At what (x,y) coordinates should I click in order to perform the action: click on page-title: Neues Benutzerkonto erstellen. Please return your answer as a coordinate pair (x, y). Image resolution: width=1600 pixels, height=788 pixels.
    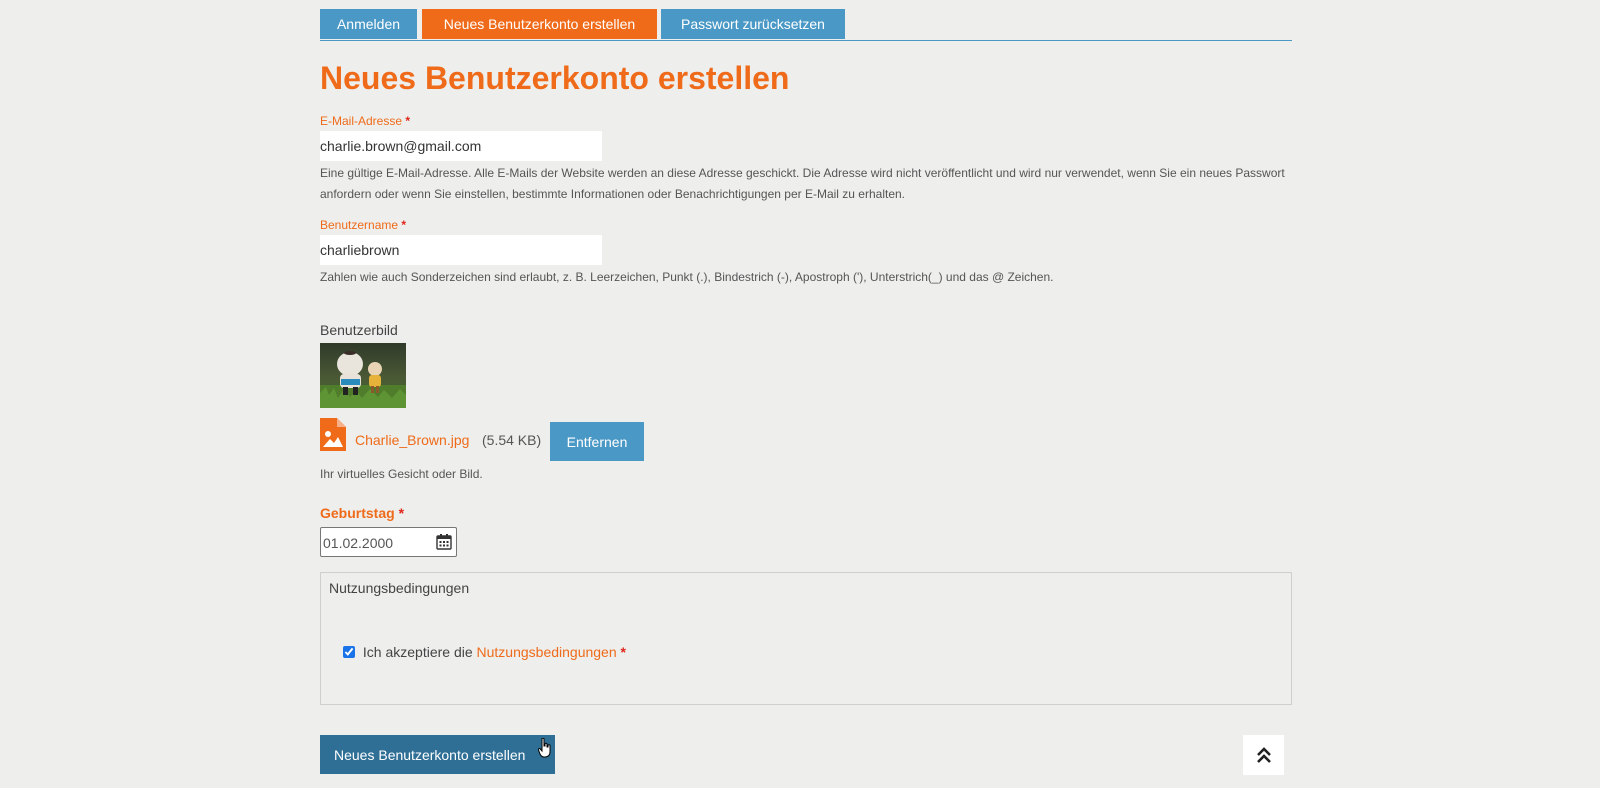
    Looking at the image, I should click on (555, 78).